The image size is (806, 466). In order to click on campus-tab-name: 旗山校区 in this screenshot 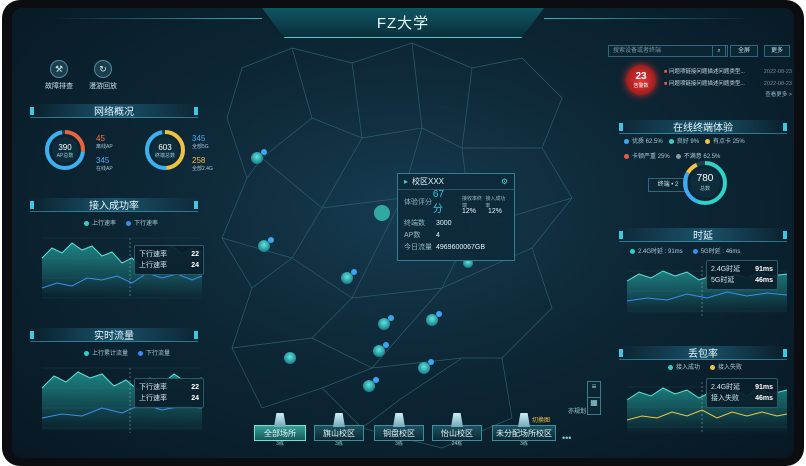, I will do `click(339, 433)`.